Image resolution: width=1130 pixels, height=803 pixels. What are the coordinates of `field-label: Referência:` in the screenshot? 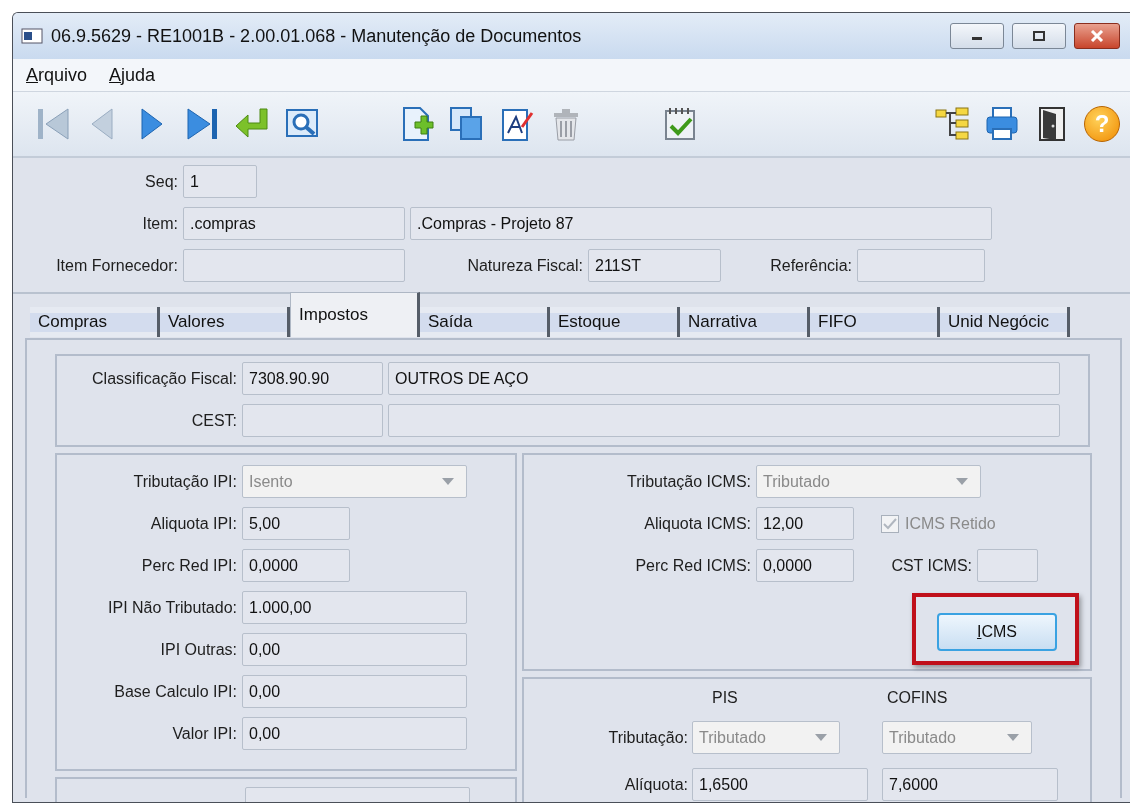 It's located at (811, 265).